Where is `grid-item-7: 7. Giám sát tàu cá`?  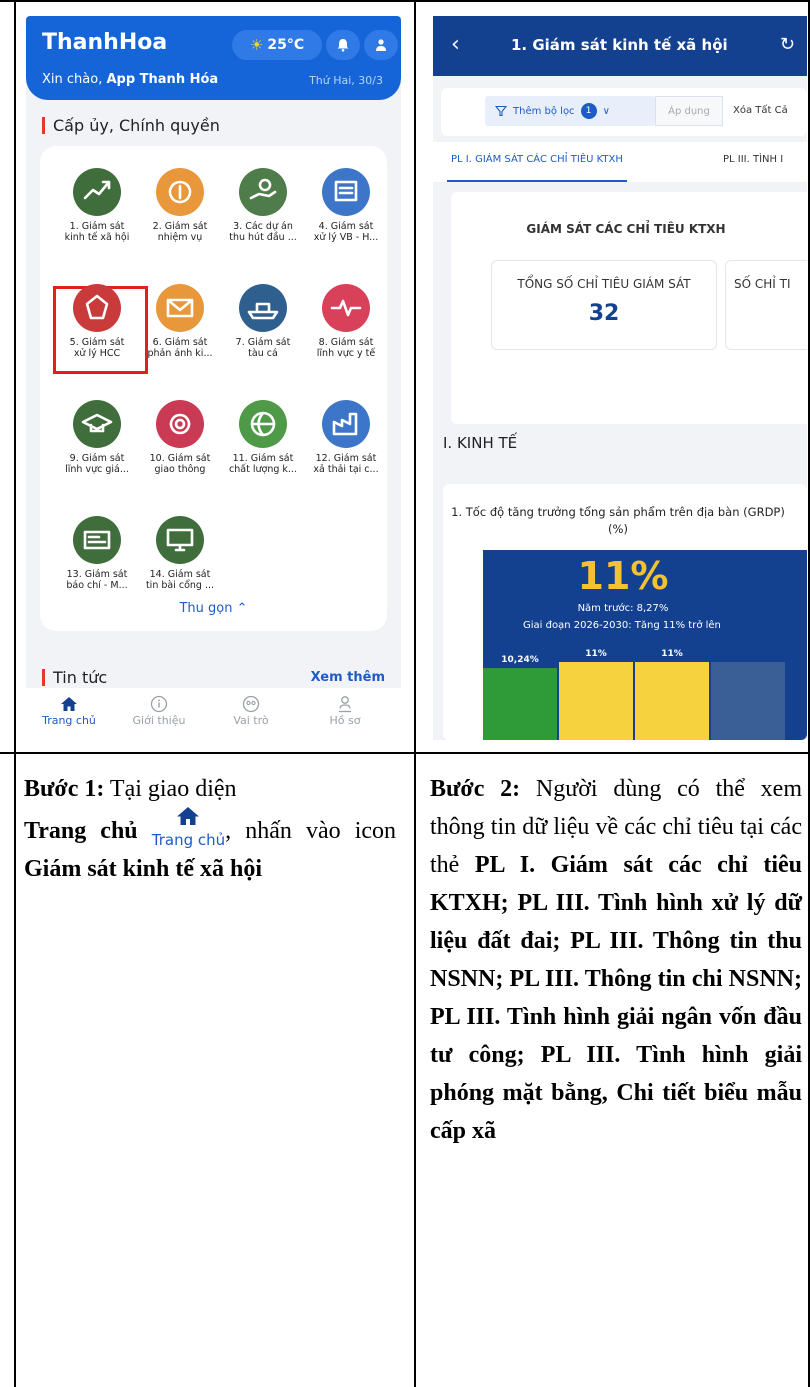 grid-item-7: 7. Giám sát tàu cá is located at coordinates (263, 321).